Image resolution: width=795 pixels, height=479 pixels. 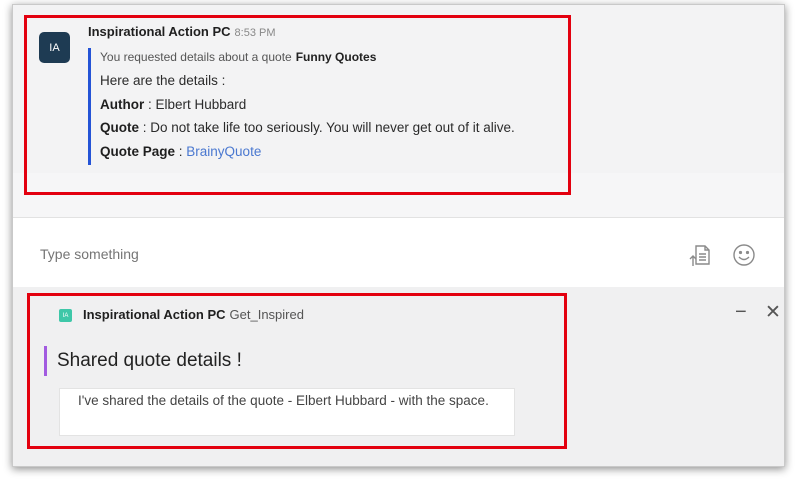 What do you see at coordinates (138, 151) in the screenshot?
I see `quote-page-label: Quote Page` at bounding box center [138, 151].